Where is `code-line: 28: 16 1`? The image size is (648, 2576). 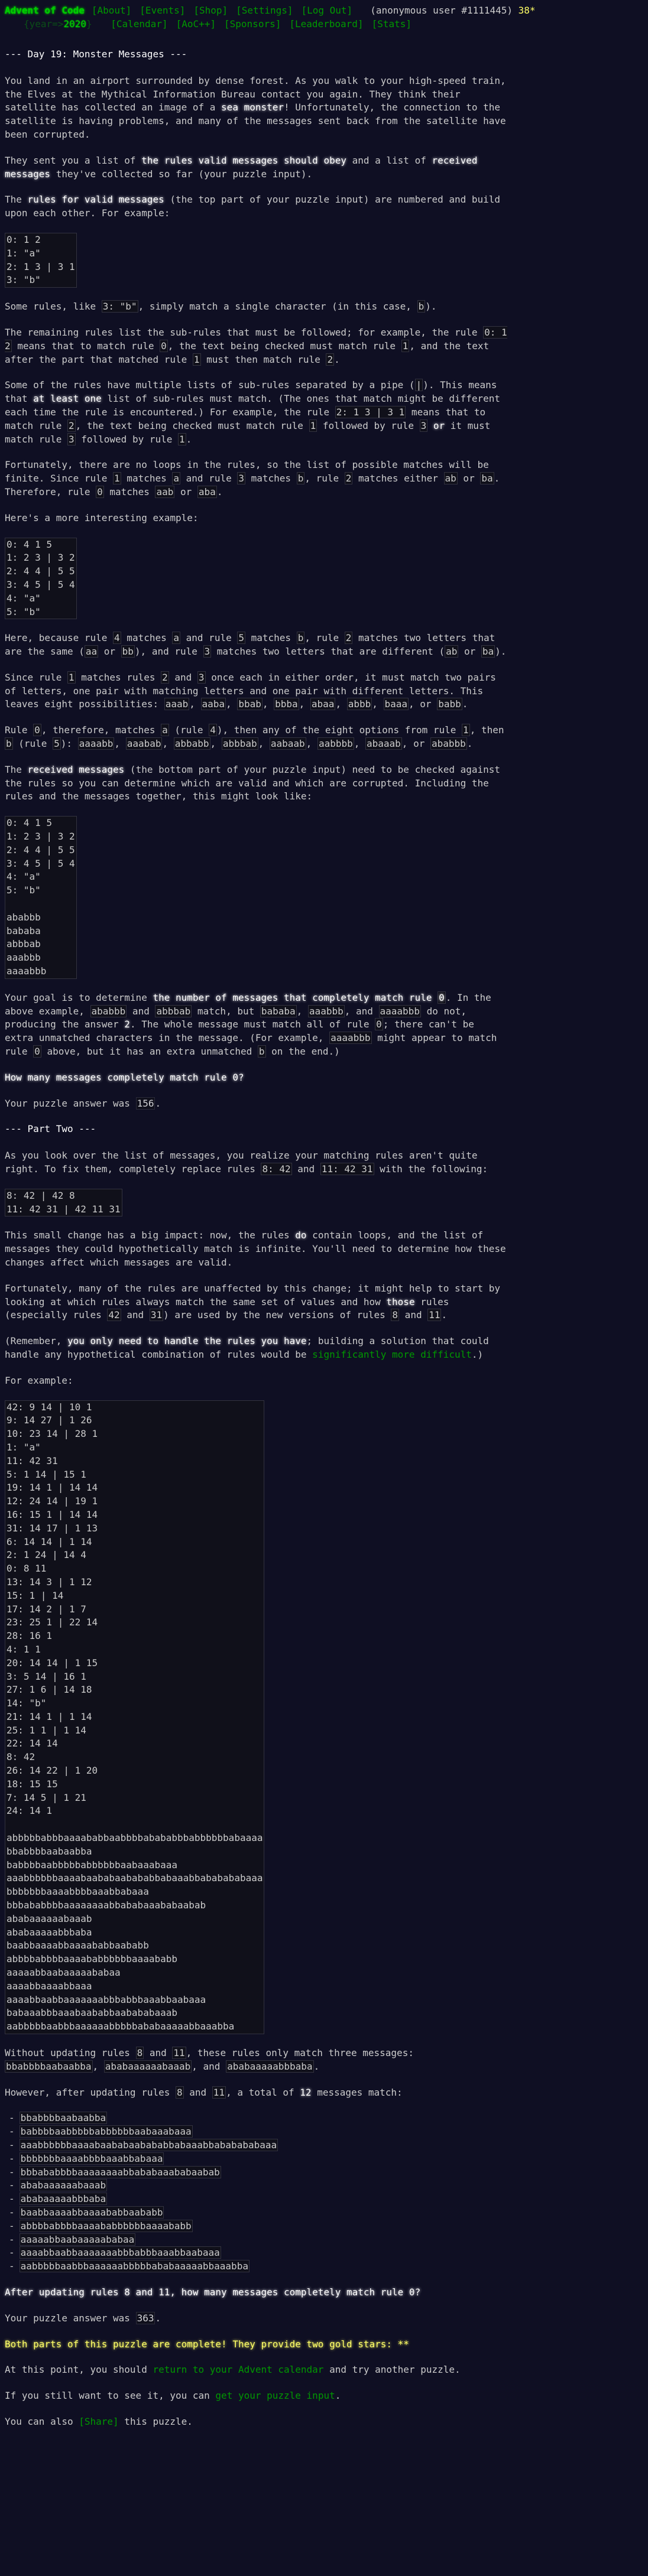
code-line: 28: 16 1 is located at coordinates (30, 1636).